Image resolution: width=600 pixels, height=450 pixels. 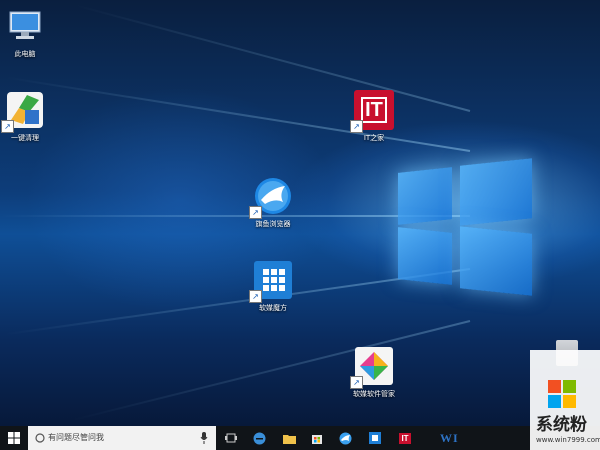 I want to click on desktop-icon-cleanup: ↗ 一键清理, so click(x=30, y=116).